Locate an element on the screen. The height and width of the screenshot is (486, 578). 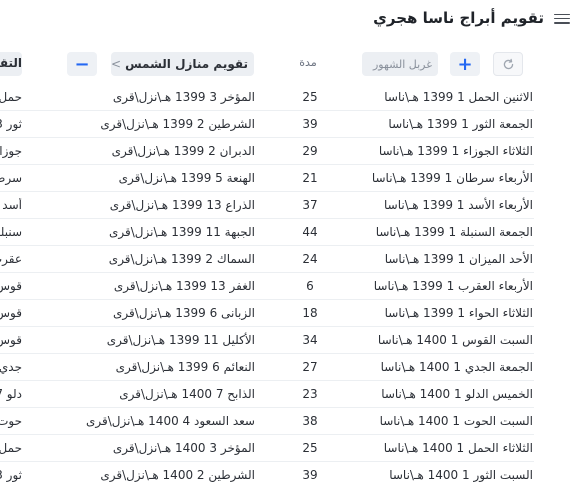
toolbar: + مدة ⌄ < تقويم منازل الشمس − التقويم is located at coordinates (289, 64).